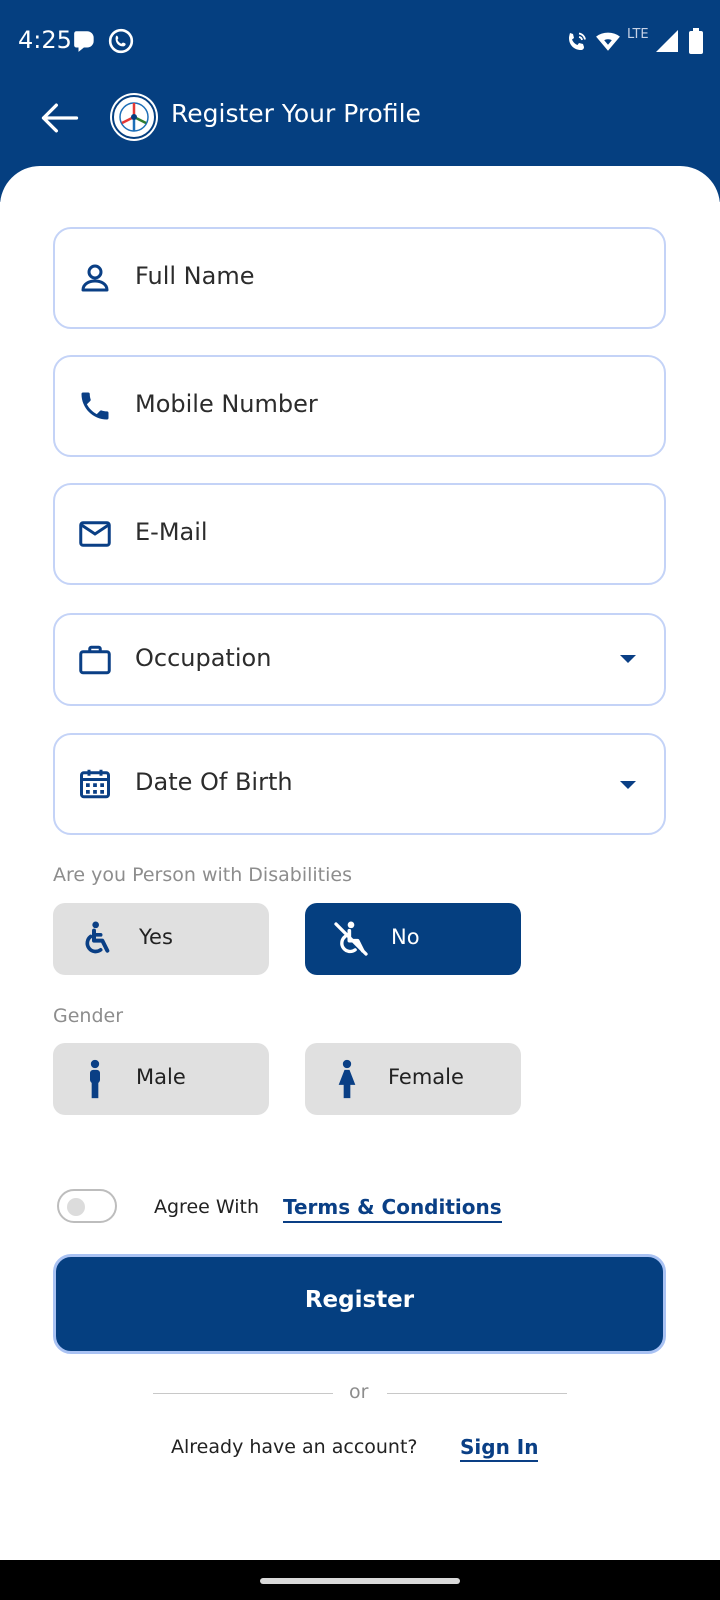 The width and height of the screenshot is (720, 1600). What do you see at coordinates (405, 937) in the screenshot?
I see `disability-no-label: No` at bounding box center [405, 937].